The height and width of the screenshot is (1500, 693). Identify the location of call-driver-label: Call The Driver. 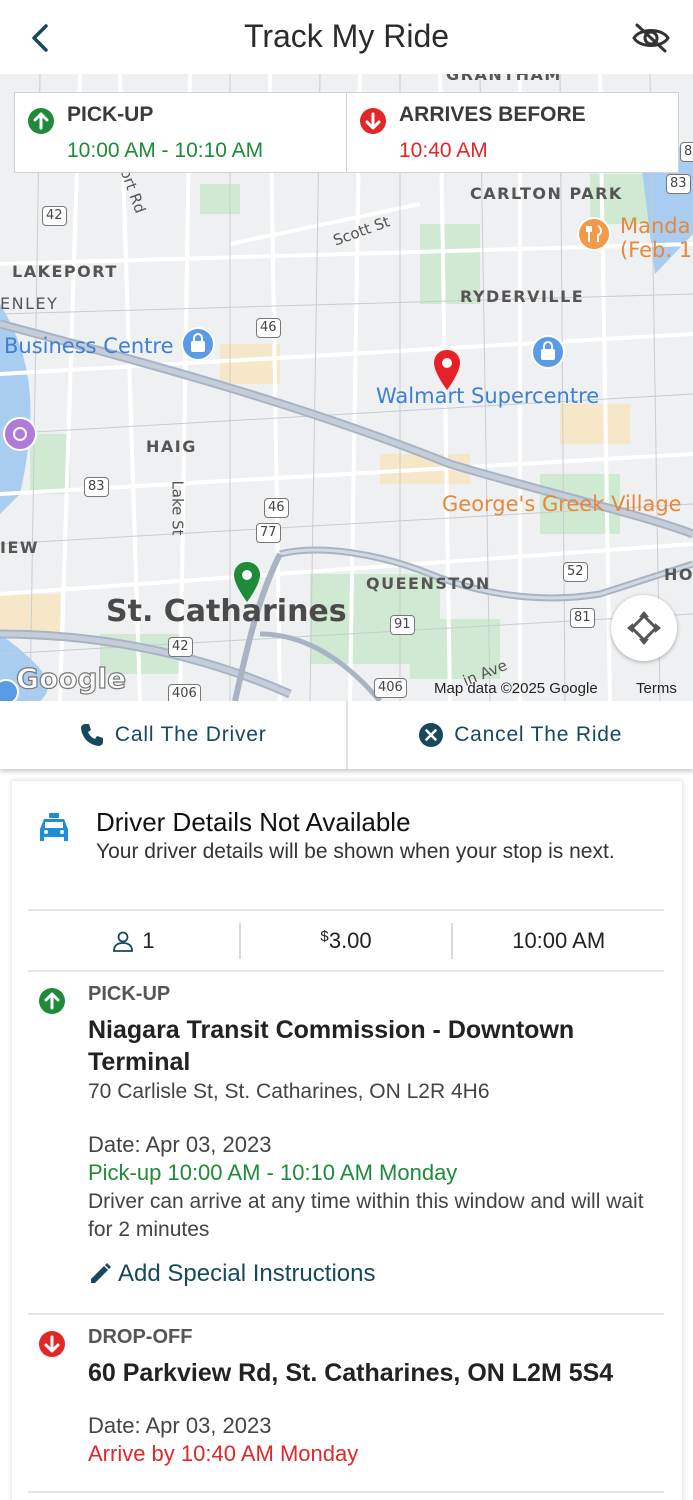
(190, 734).